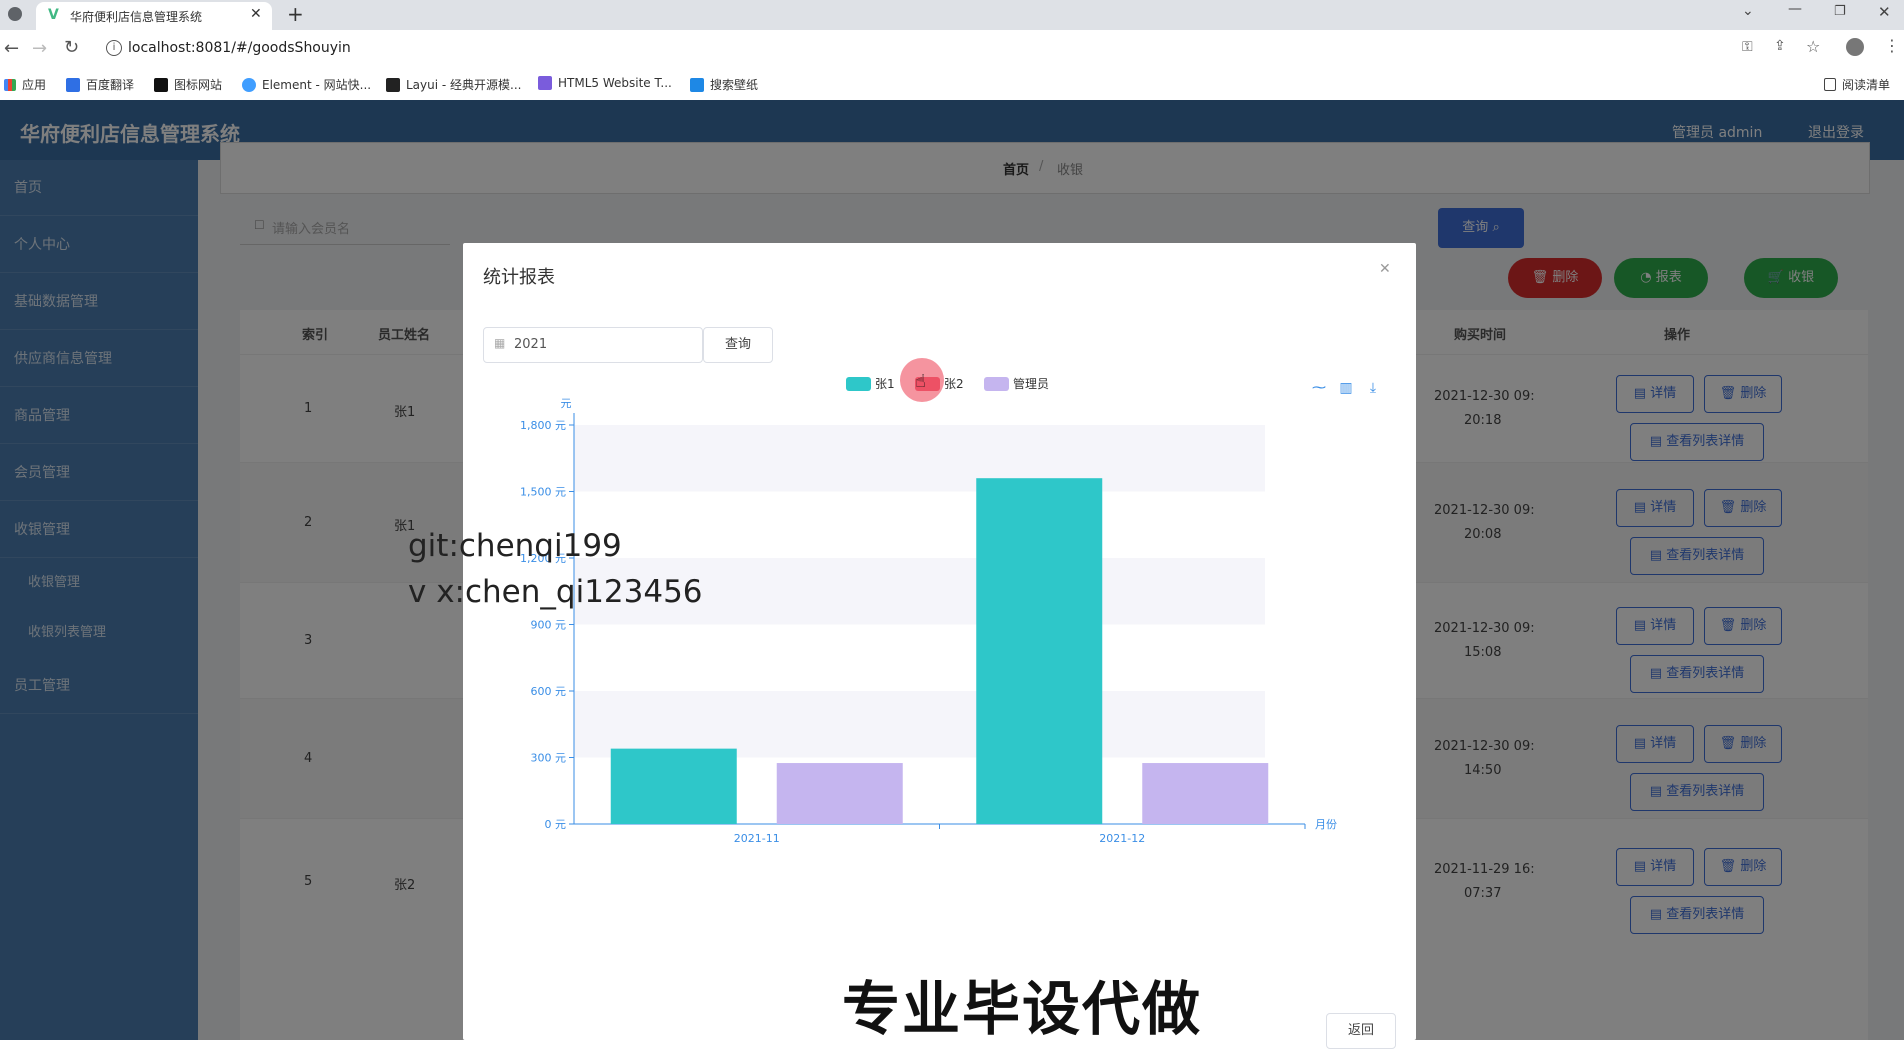 This screenshot has width=1904, height=1049. What do you see at coordinates (136, 17) in the screenshot?
I see `tab-title: 华府便利店信息管理系统` at bounding box center [136, 17].